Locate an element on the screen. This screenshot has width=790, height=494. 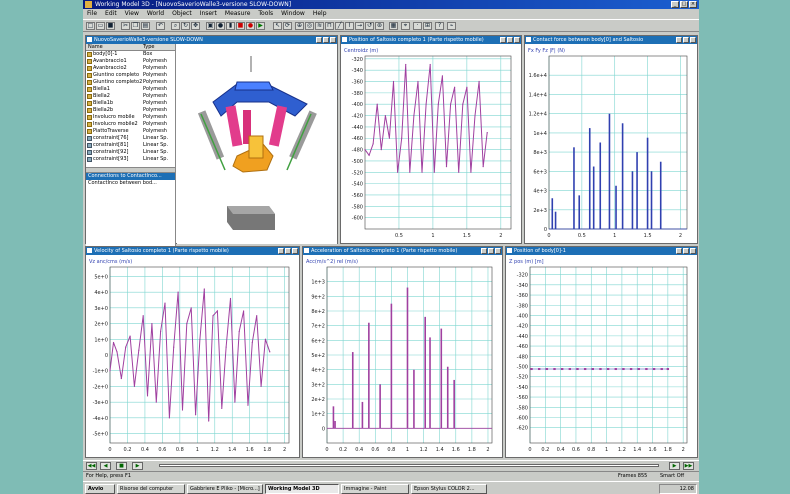
align-tool-icon: ⊞ is located at coordinates (427, 26).